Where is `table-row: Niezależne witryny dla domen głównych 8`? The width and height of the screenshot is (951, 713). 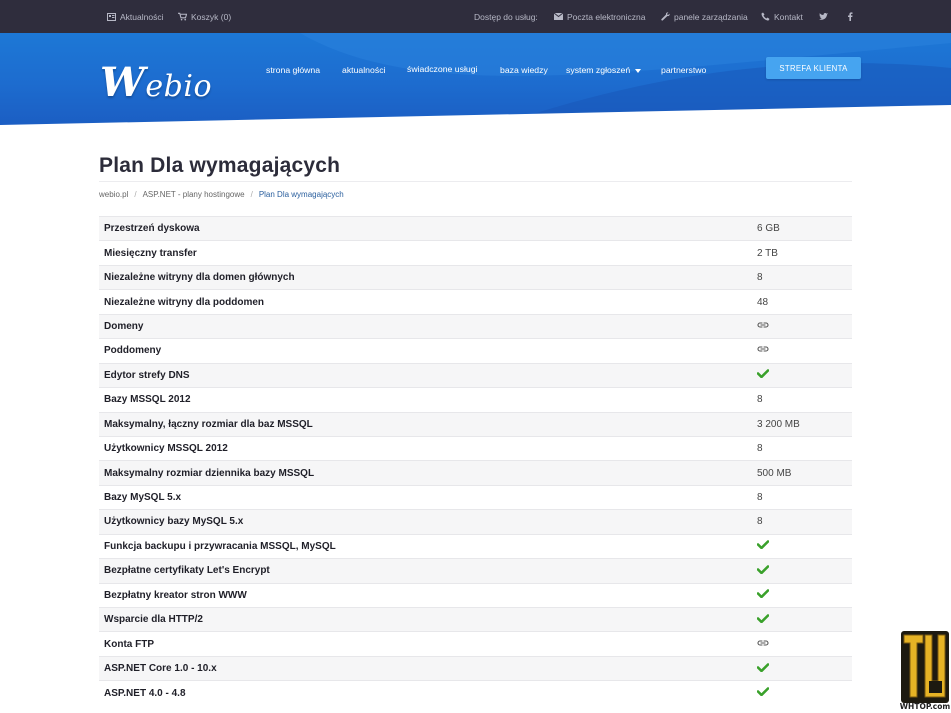 table-row: Niezależne witryny dla domen głównych 8 is located at coordinates (475, 277).